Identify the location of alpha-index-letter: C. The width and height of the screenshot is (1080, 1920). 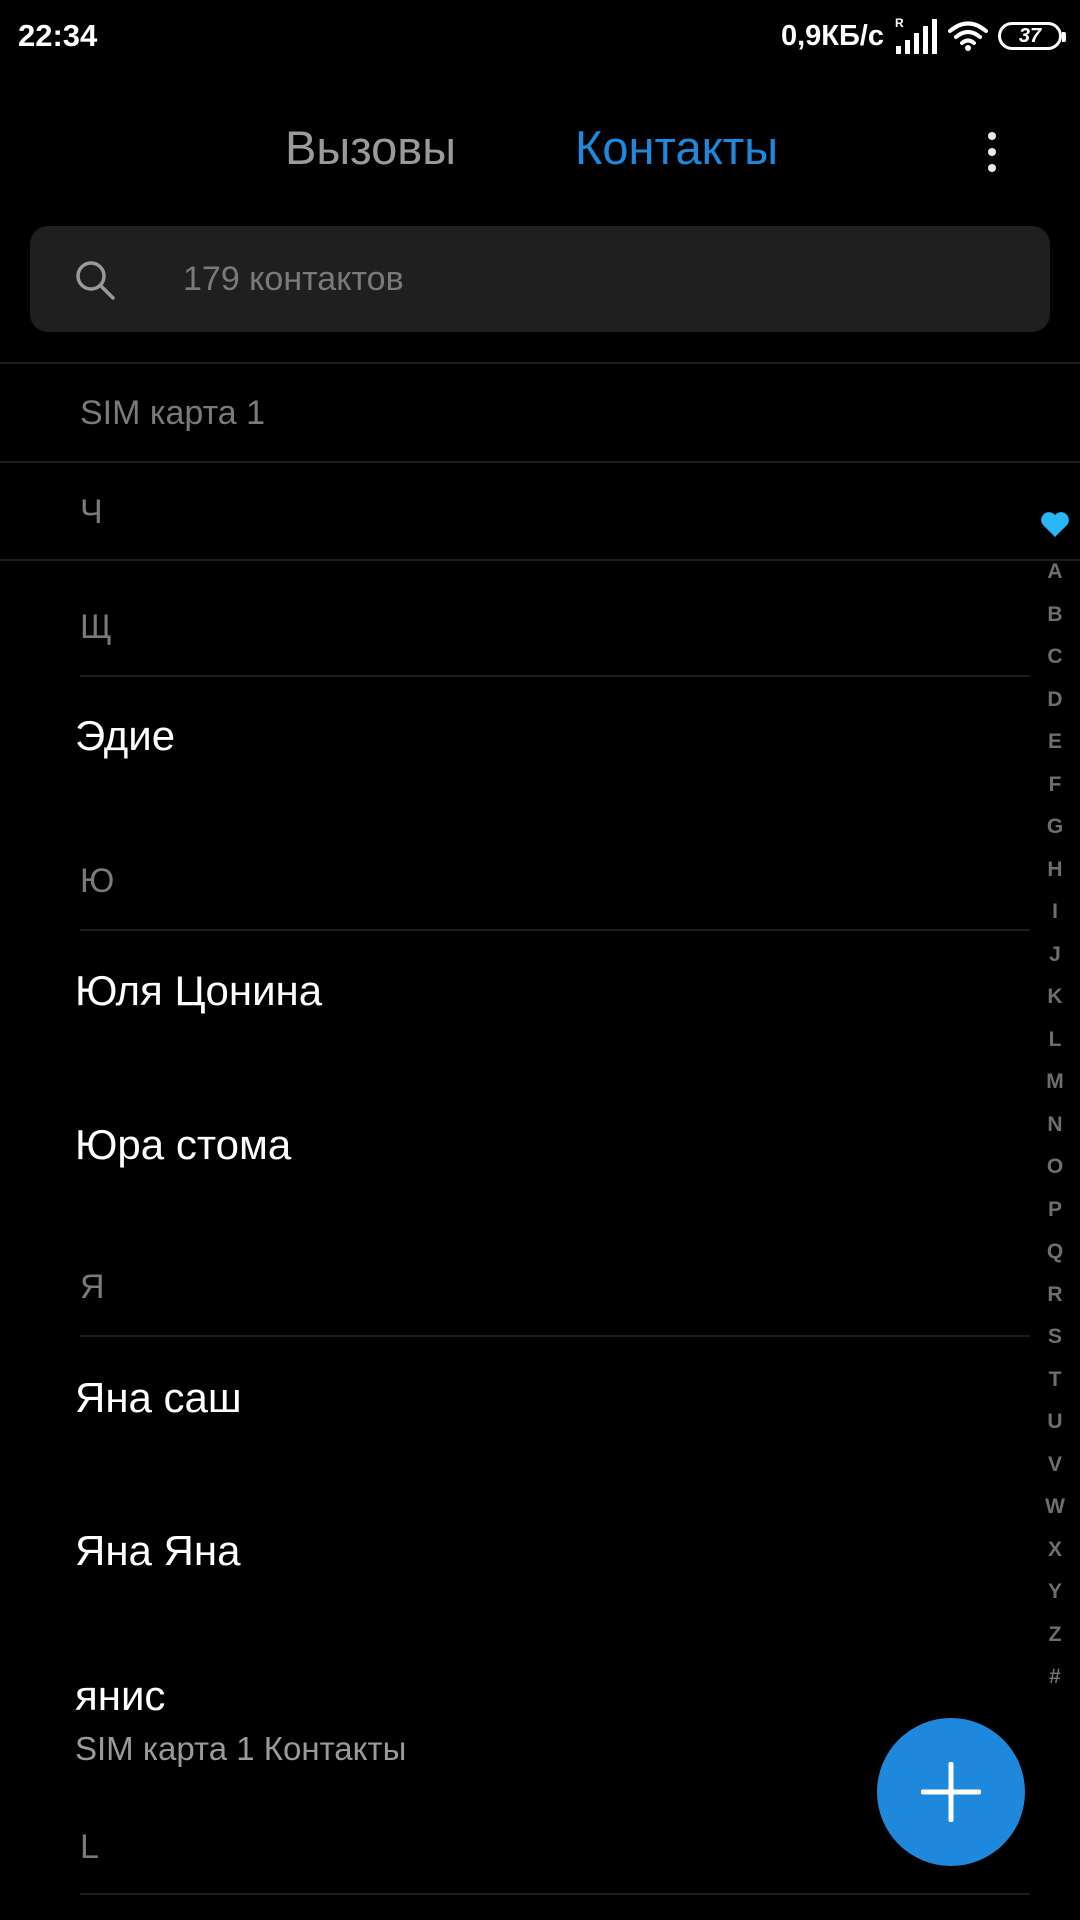
(1055, 657).